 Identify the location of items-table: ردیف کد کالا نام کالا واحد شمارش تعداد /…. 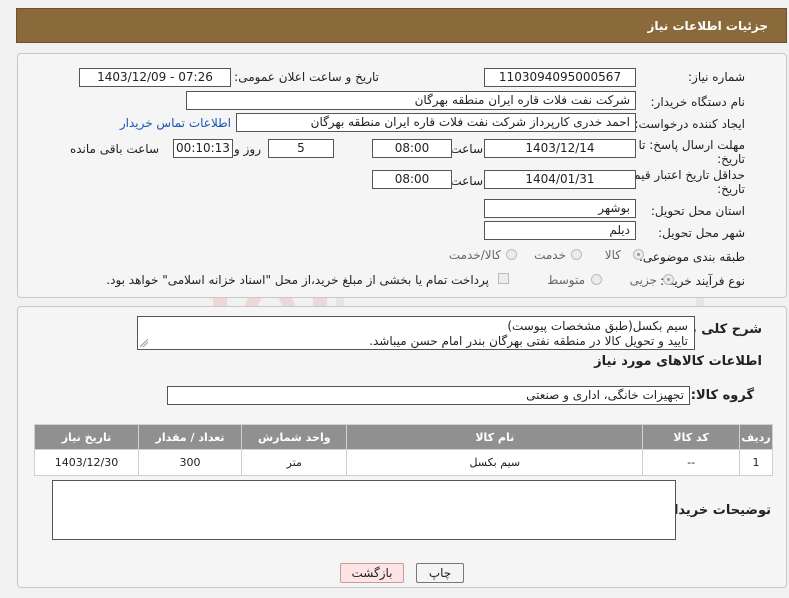
(403, 450).